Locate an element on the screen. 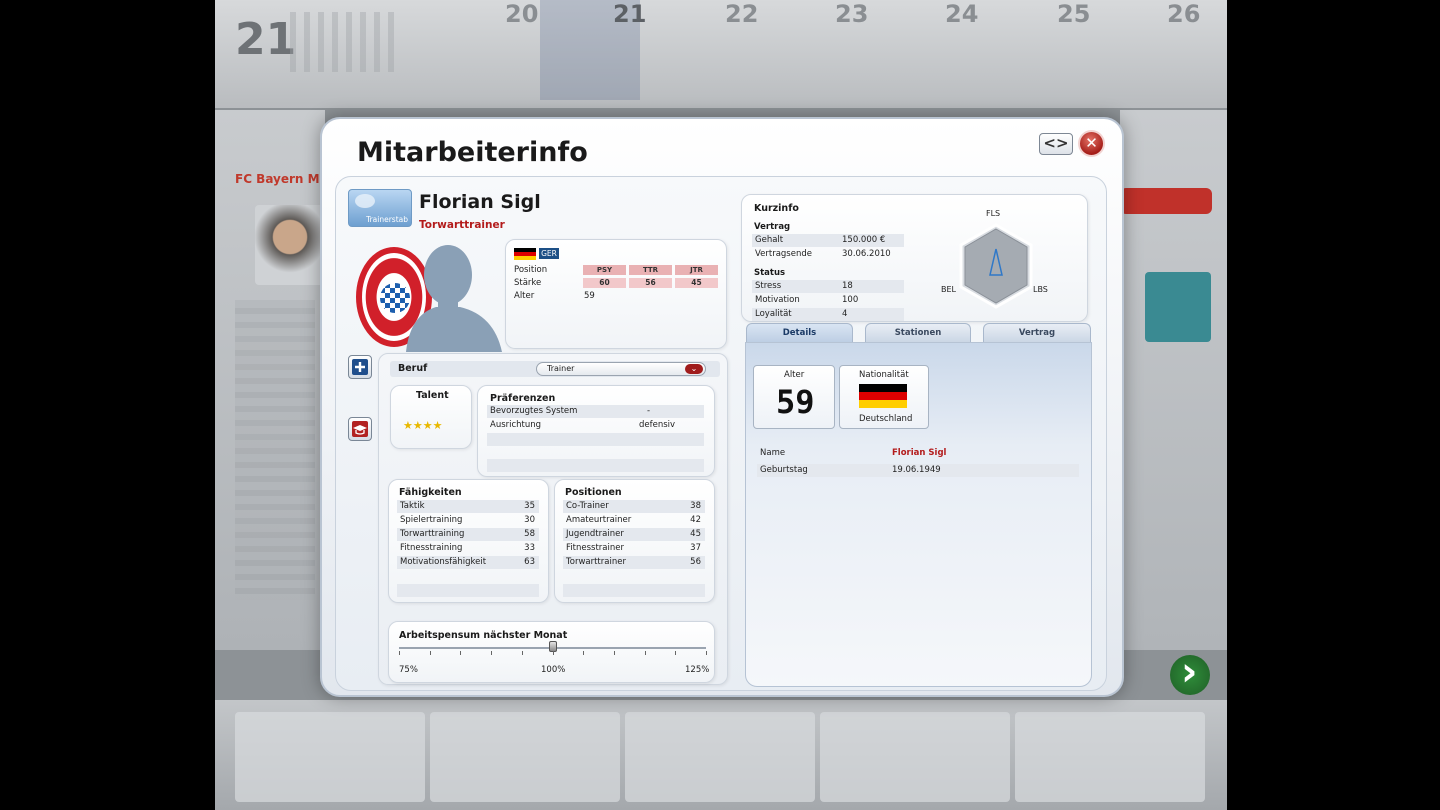 The width and height of the screenshot is (1440, 810). attr-value: 45 is located at coordinates (696, 283).